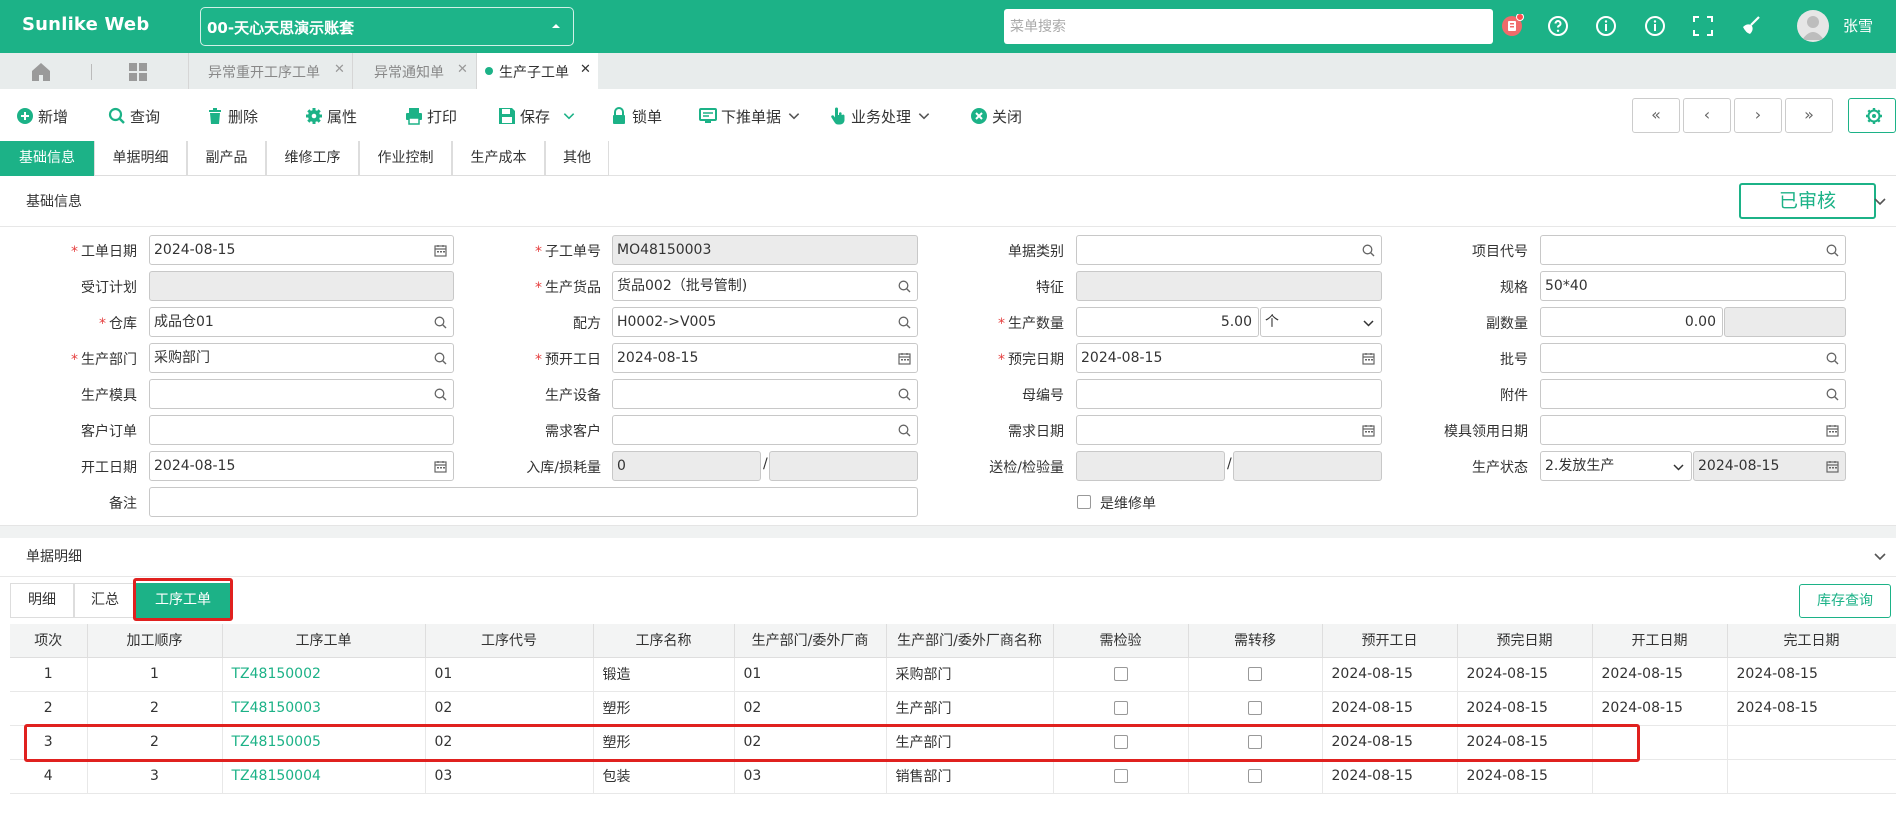  What do you see at coordinates (232, 116) in the screenshot?
I see `delete-button: 删除` at bounding box center [232, 116].